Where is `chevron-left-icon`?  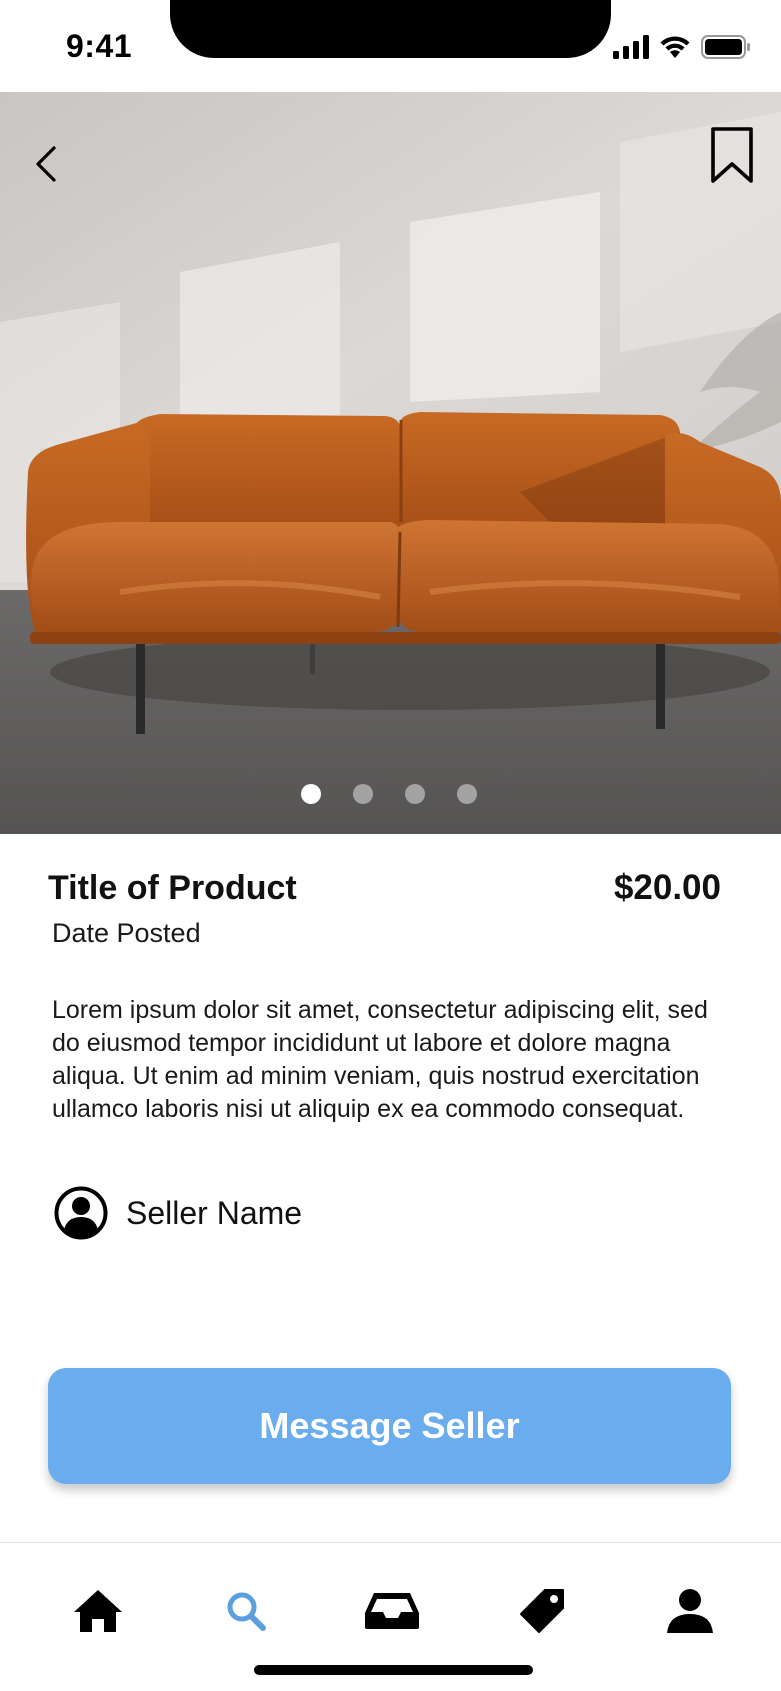 chevron-left-icon is located at coordinates (46, 164).